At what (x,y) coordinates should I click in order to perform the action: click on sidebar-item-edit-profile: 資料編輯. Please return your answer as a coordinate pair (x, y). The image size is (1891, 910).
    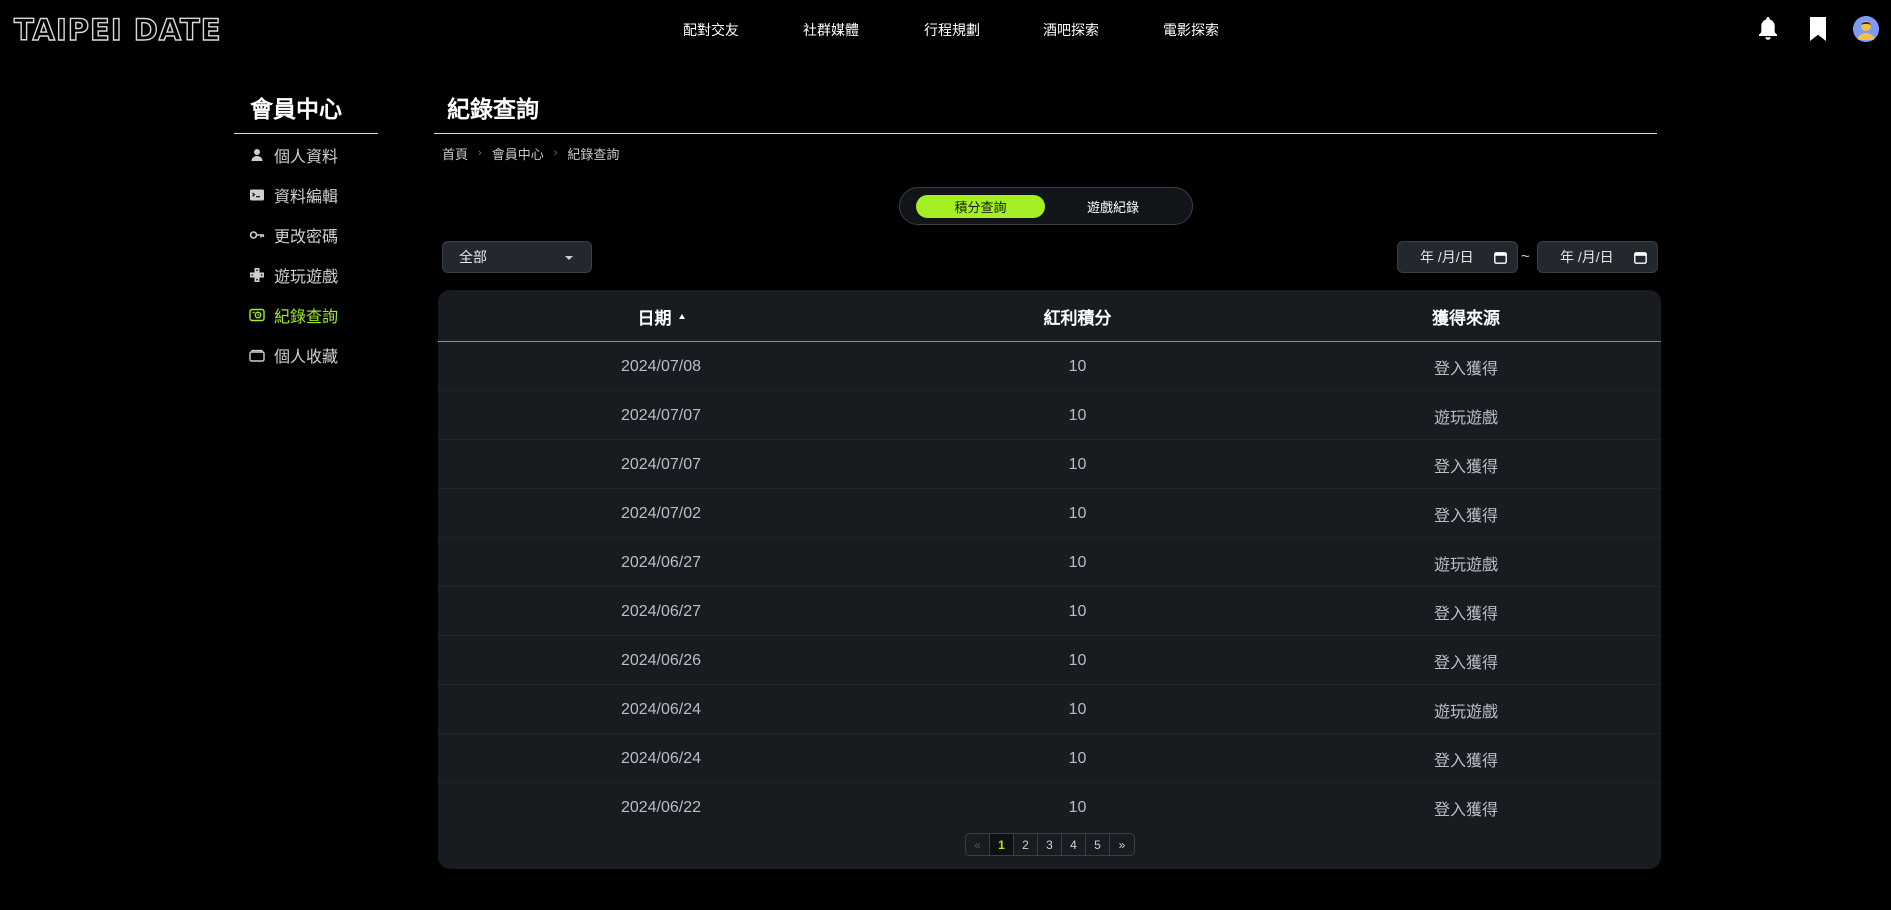
    Looking at the image, I should click on (293, 195).